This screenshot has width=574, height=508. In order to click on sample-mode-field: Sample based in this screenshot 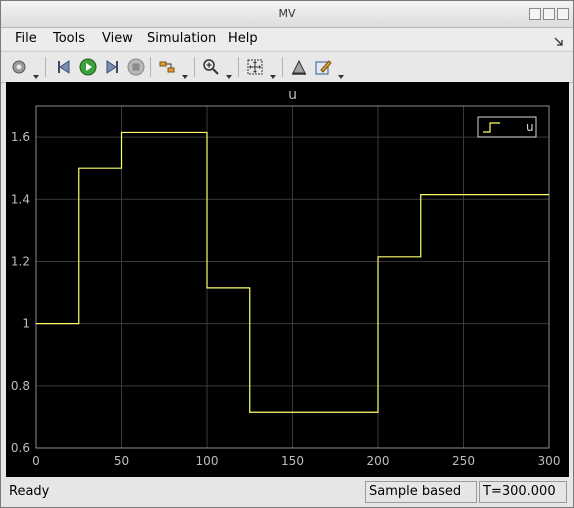, I will do `click(421, 492)`.